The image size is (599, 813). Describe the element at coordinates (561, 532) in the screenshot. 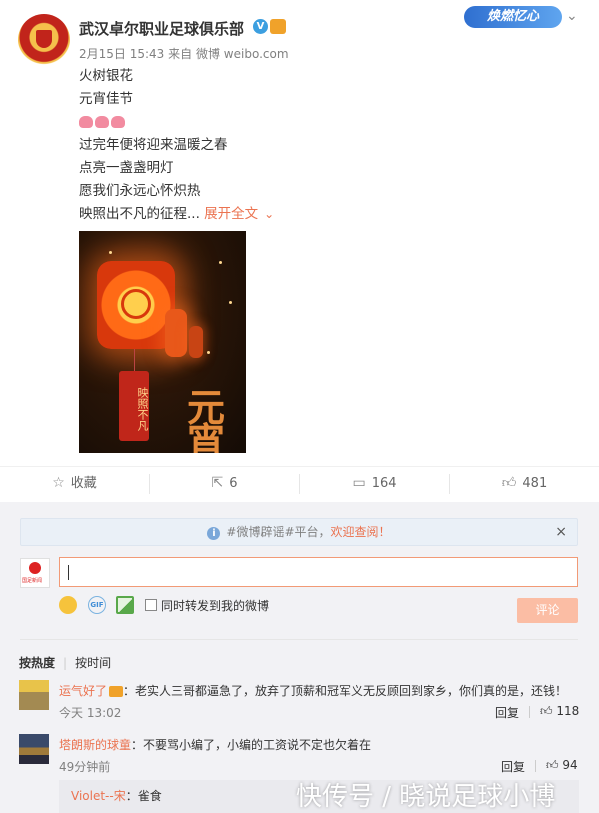

I see `close-icon: ×` at that location.